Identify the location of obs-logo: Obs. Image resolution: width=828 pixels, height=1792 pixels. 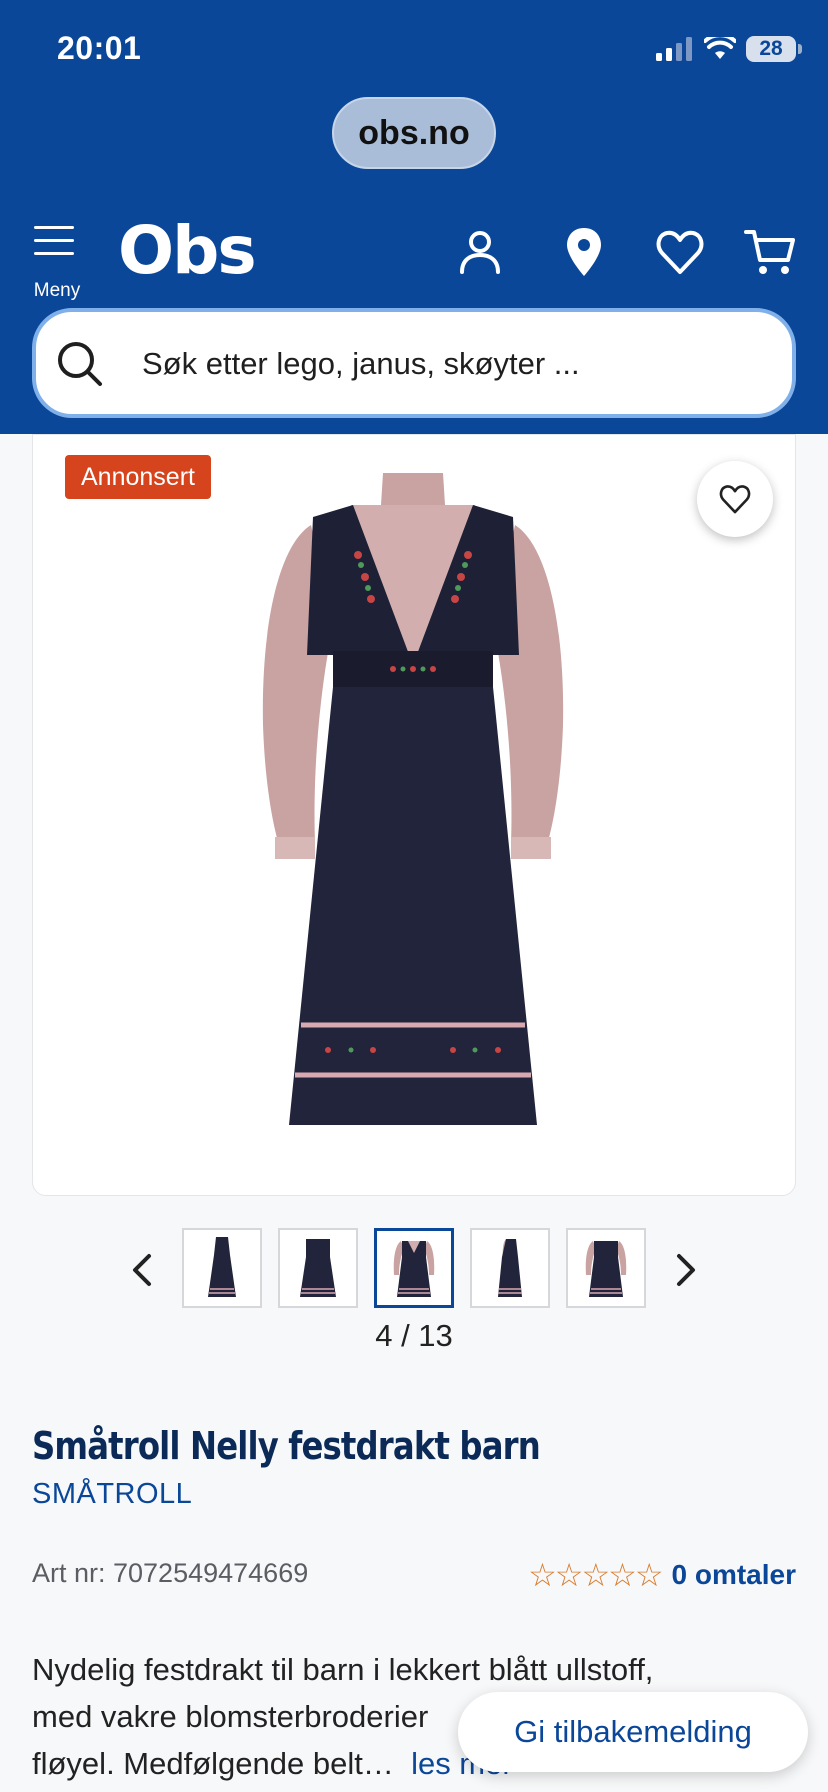
(187, 251).